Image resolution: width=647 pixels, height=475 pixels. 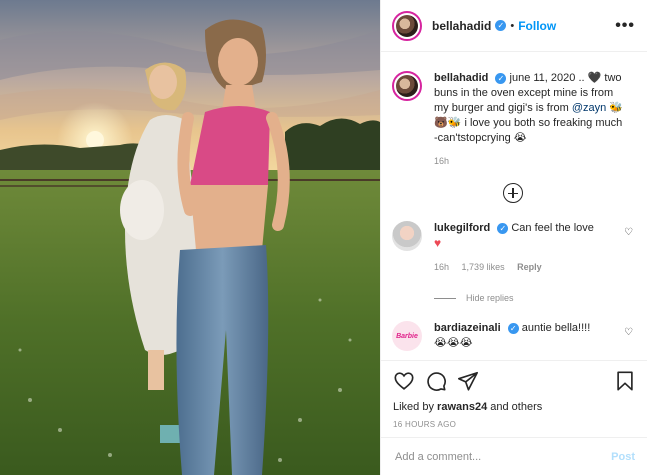 What do you see at coordinates (625, 381) in the screenshot?
I see `bookmark-icon` at bounding box center [625, 381].